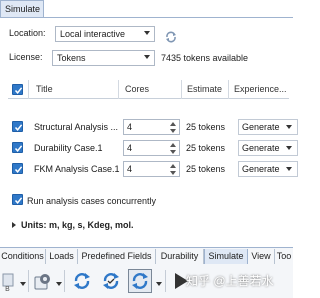 The height and width of the screenshot is (298, 320). I want to click on tab-durability: Durability, so click(180, 256).